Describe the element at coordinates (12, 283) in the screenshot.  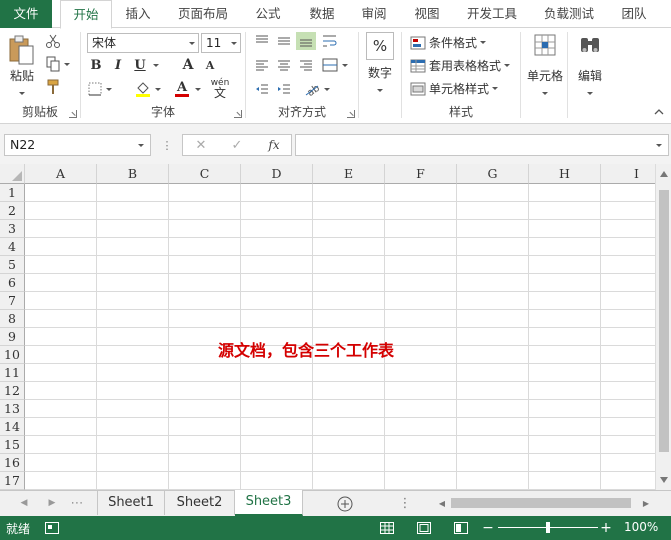
I see `row-header-6: 6` at that location.